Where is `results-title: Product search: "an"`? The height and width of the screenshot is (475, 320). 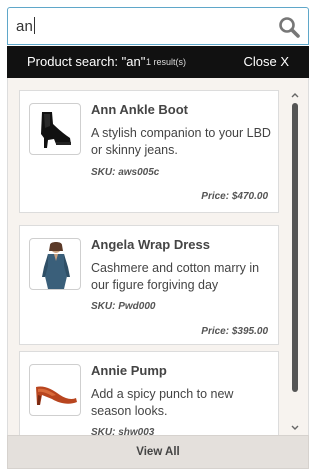 results-title: Product search: "an" is located at coordinates (86, 61).